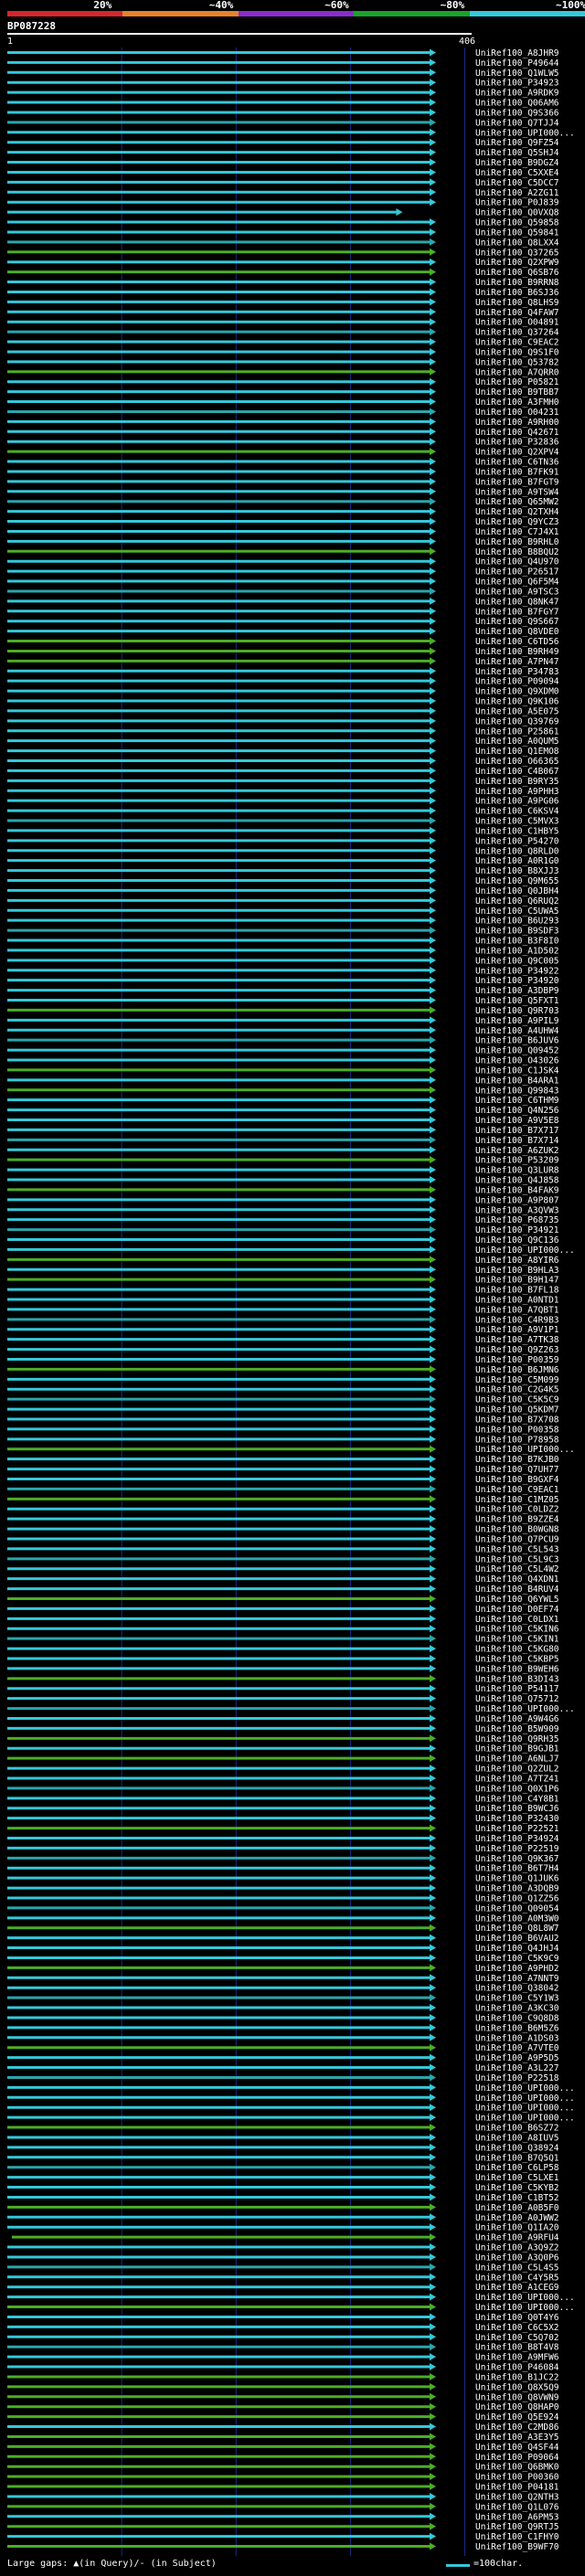  I want to click on hit-label: UniRef100_C5L543, so click(517, 1549).